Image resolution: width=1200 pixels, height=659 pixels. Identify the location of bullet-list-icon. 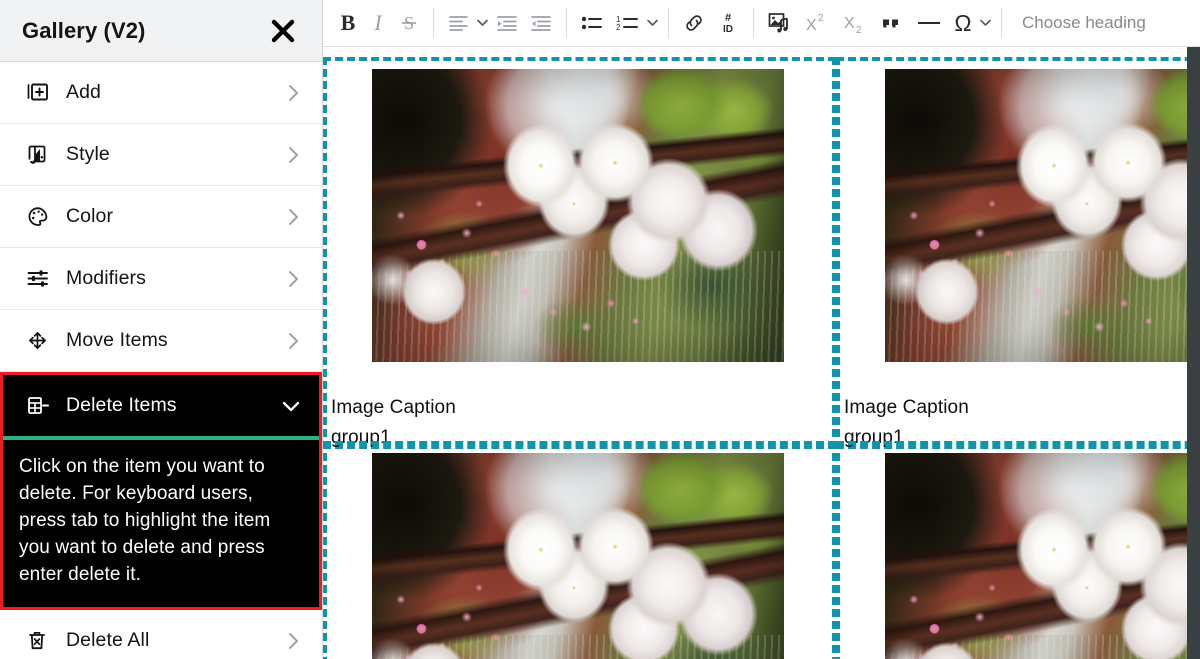
(591, 23).